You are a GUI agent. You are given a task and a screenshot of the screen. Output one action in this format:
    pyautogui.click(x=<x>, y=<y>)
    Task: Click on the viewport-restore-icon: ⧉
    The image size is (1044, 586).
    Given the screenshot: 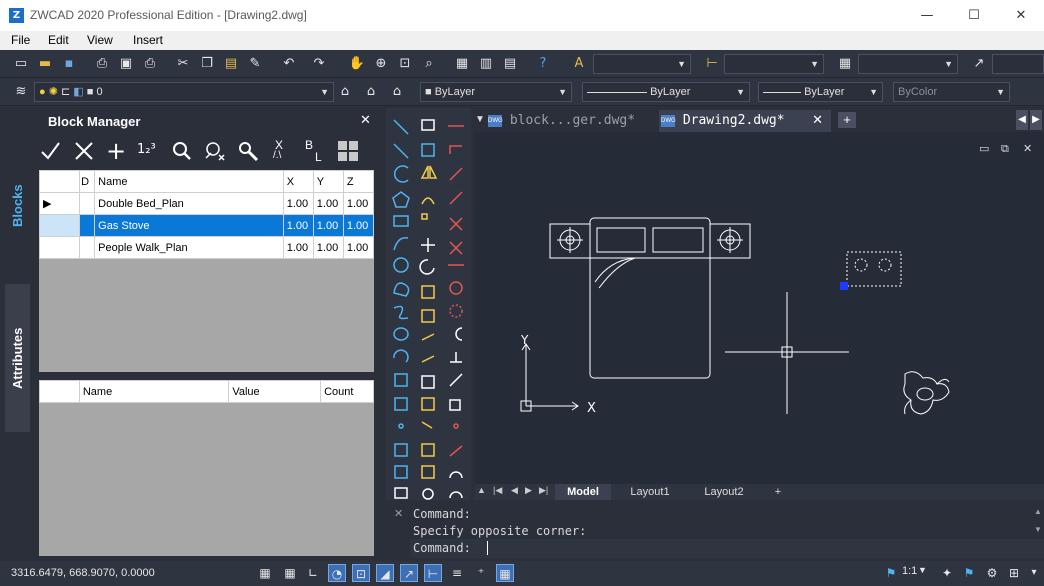 What is the action you would take?
    pyautogui.click(x=1005, y=148)
    